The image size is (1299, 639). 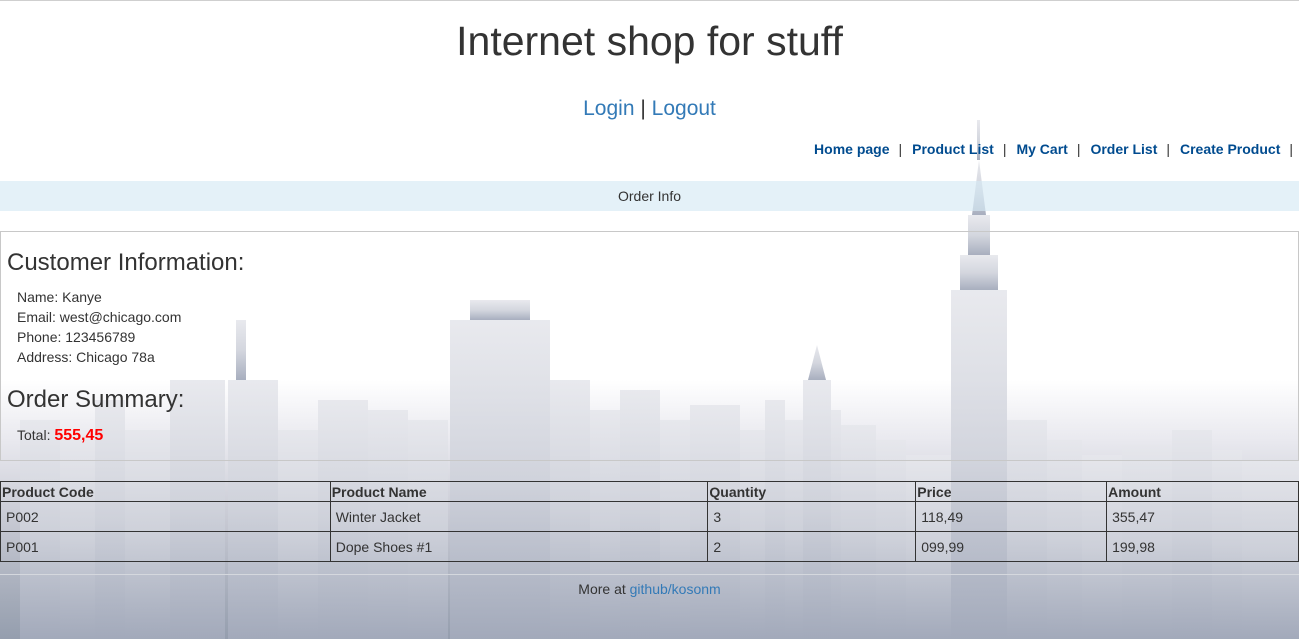 What do you see at coordinates (1041, 149) in the screenshot?
I see `menu-my-cart: My Cart` at bounding box center [1041, 149].